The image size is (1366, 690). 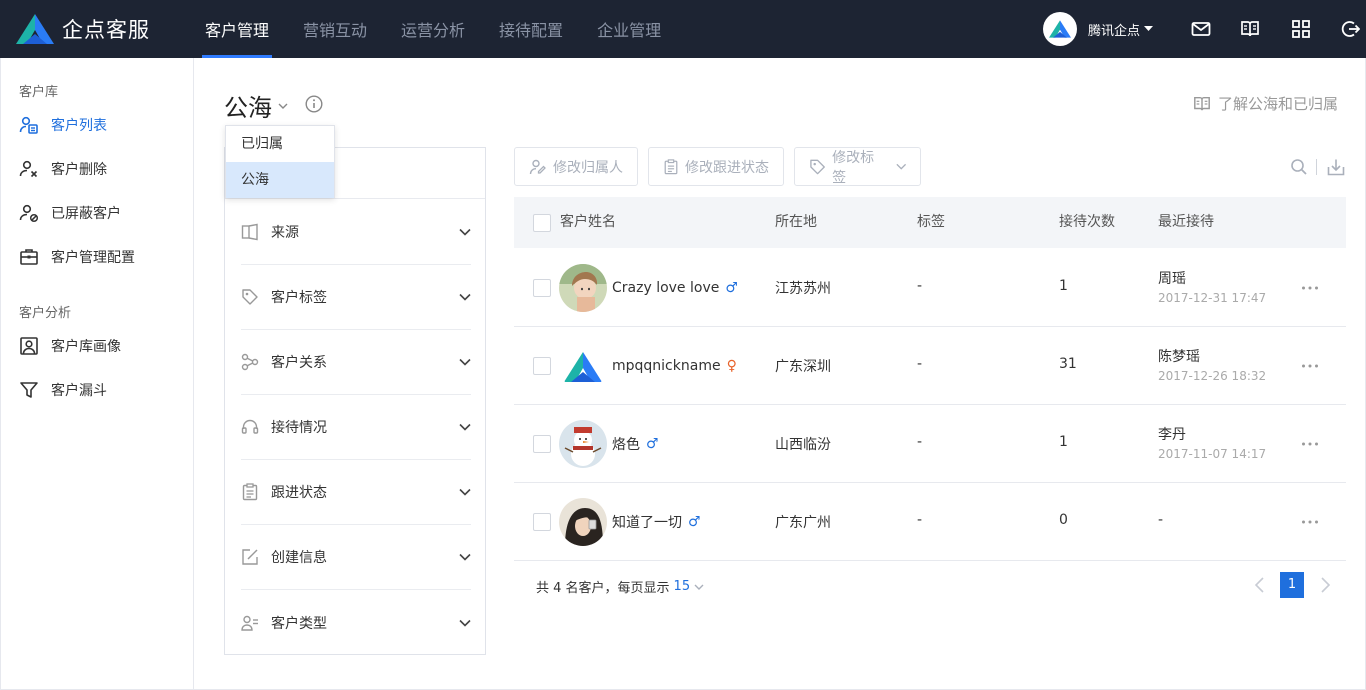 I want to click on filter-reception: 接待情况, so click(x=356, y=427).